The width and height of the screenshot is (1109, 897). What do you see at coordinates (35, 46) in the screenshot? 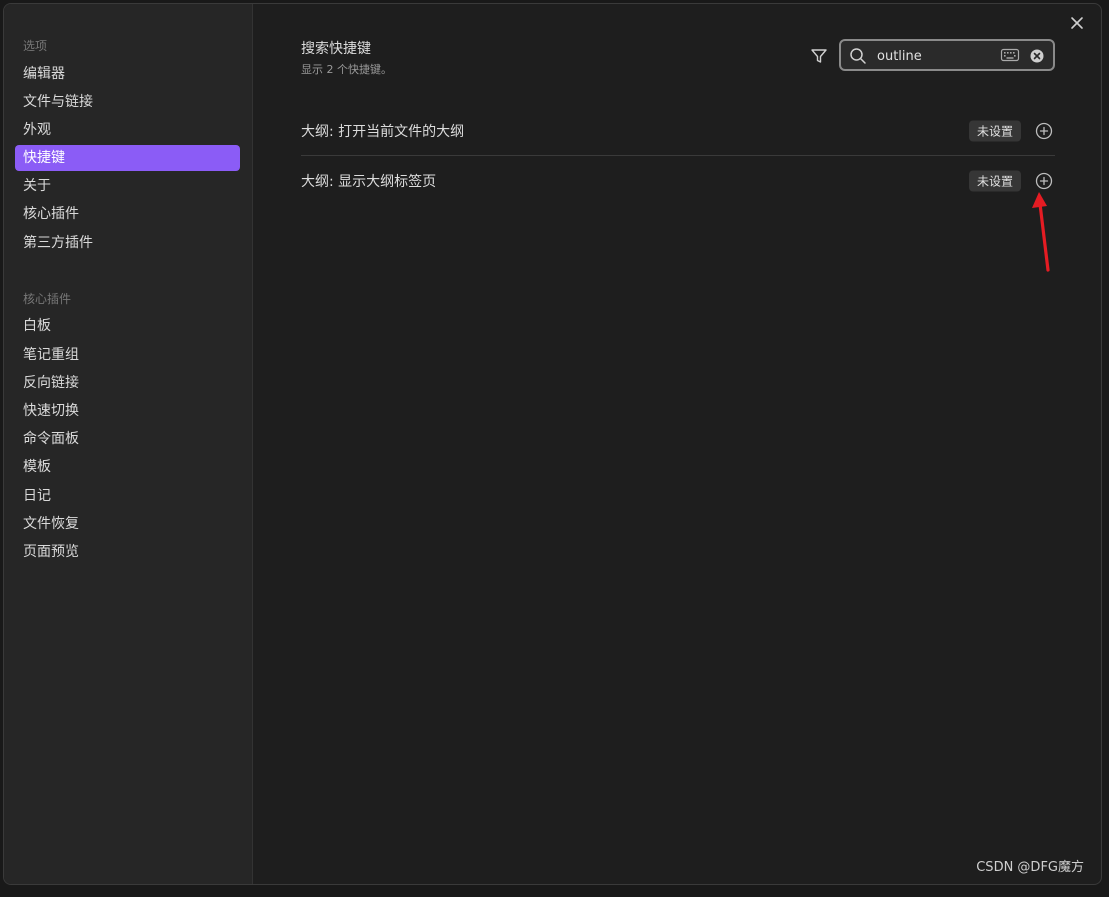
I see `sidebar-section-options-title: 选项` at bounding box center [35, 46].